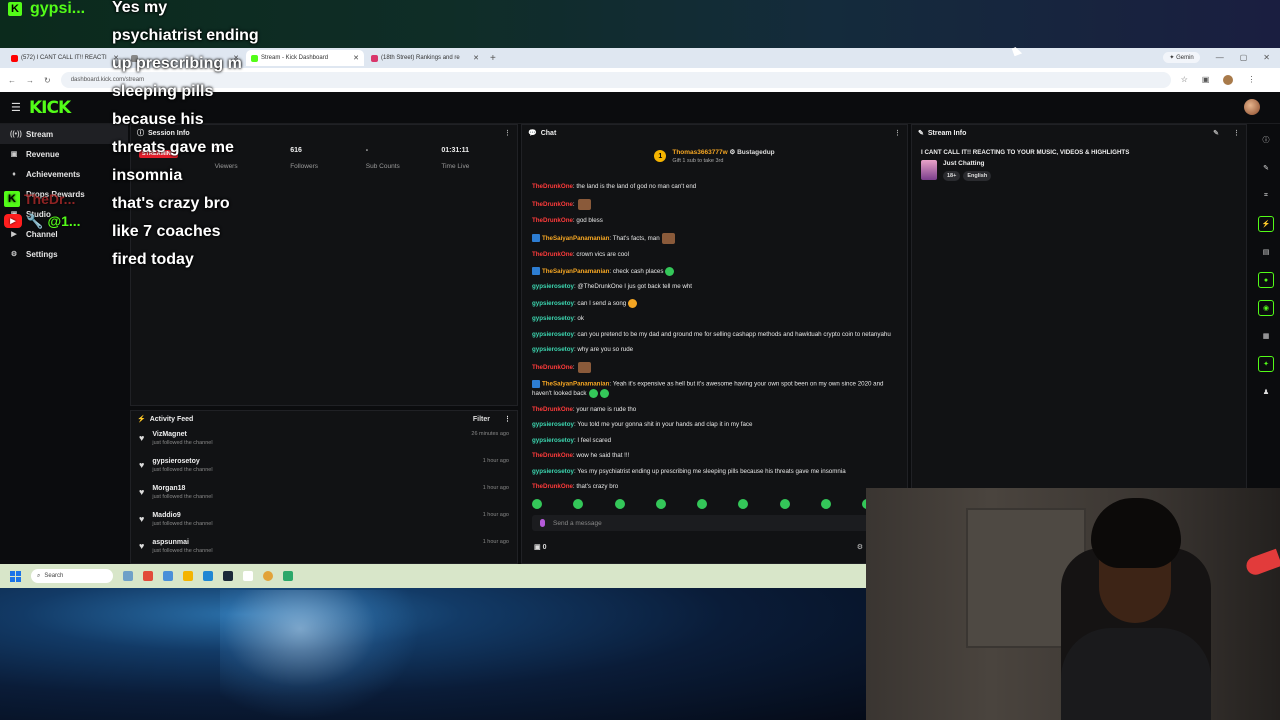 Image resolution: width=1280 pixels, height=720 pixels. What do you see at coordinates (1181, 57) in the screenshot?
I see `gemini-button: ✦ Gemin` at bounding box center [1181, 57].